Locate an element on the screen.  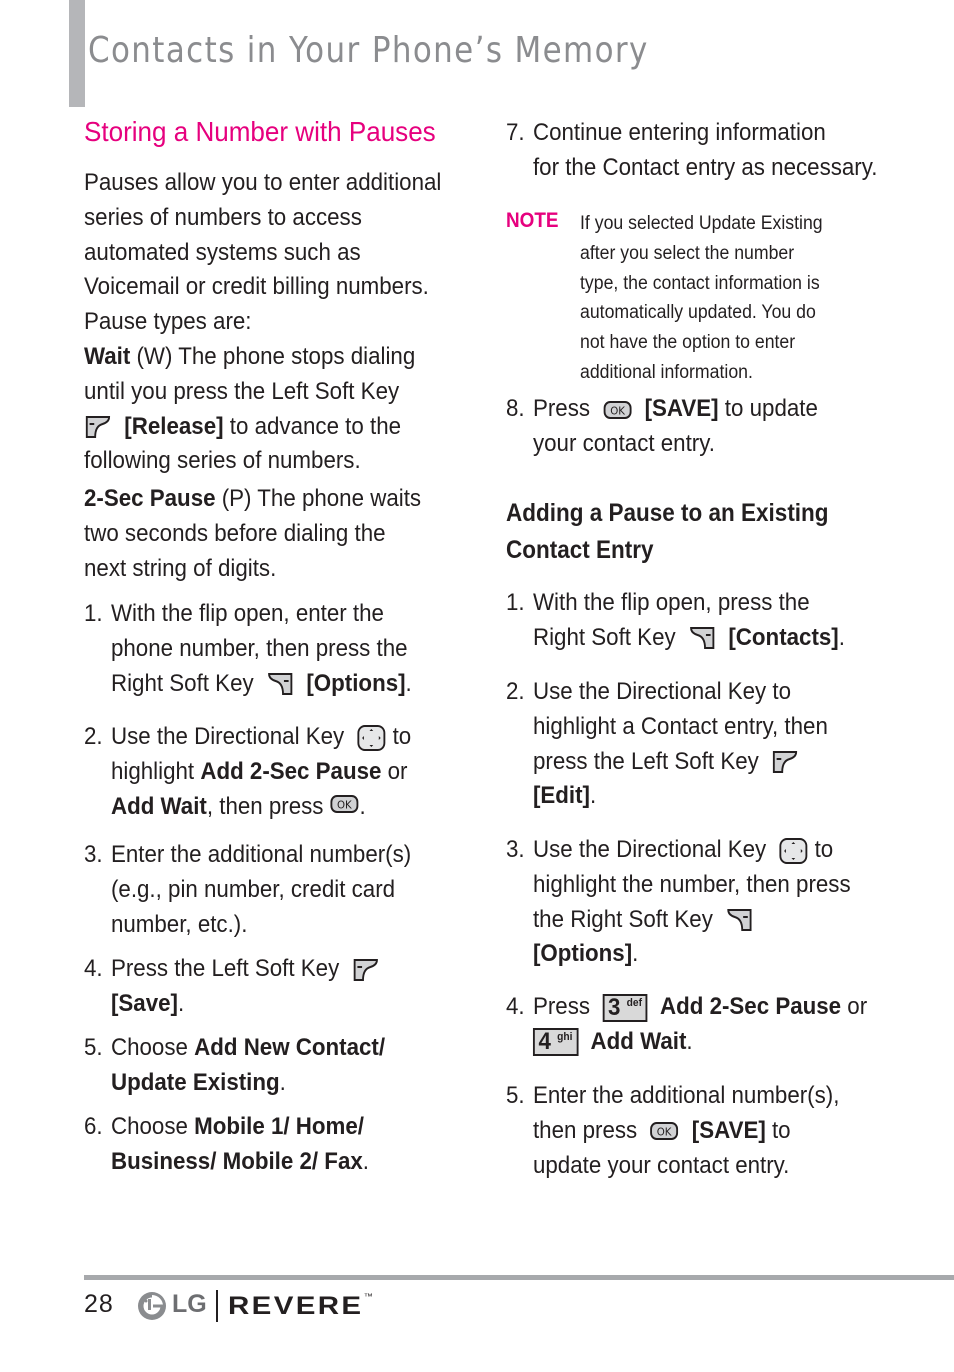
step-number: 2. is located at coordinates (515, 691).